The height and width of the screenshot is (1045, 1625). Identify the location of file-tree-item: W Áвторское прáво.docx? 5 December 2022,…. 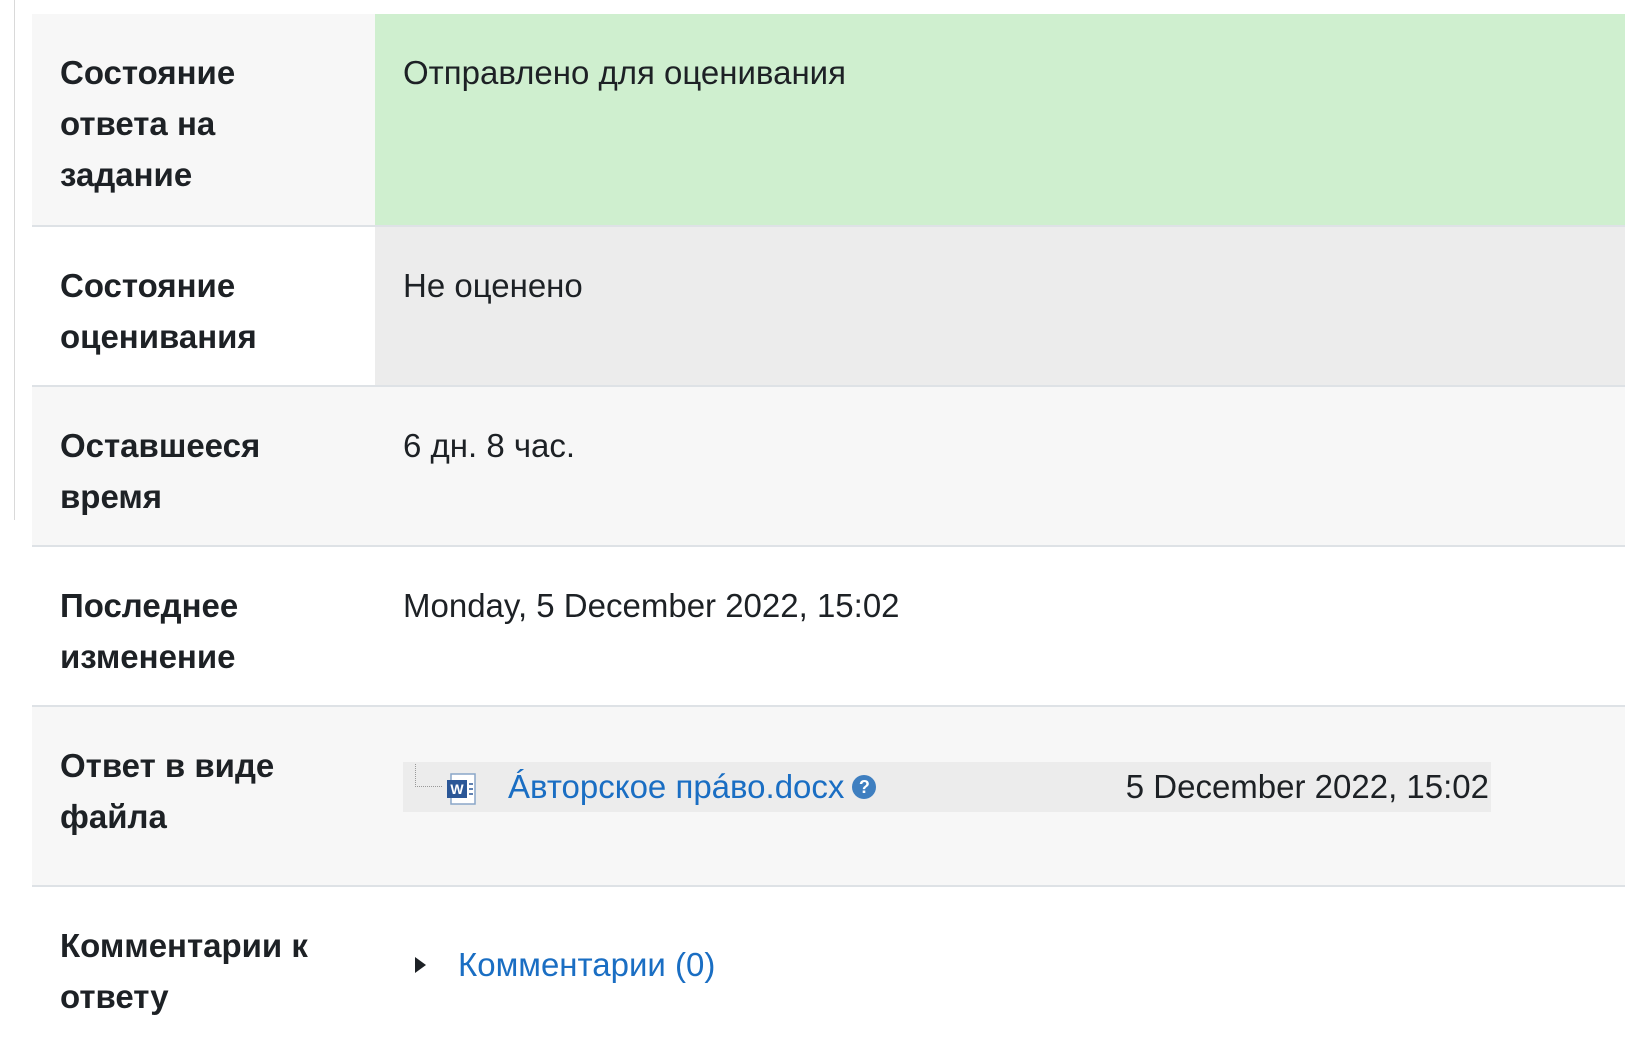
(947, 787).